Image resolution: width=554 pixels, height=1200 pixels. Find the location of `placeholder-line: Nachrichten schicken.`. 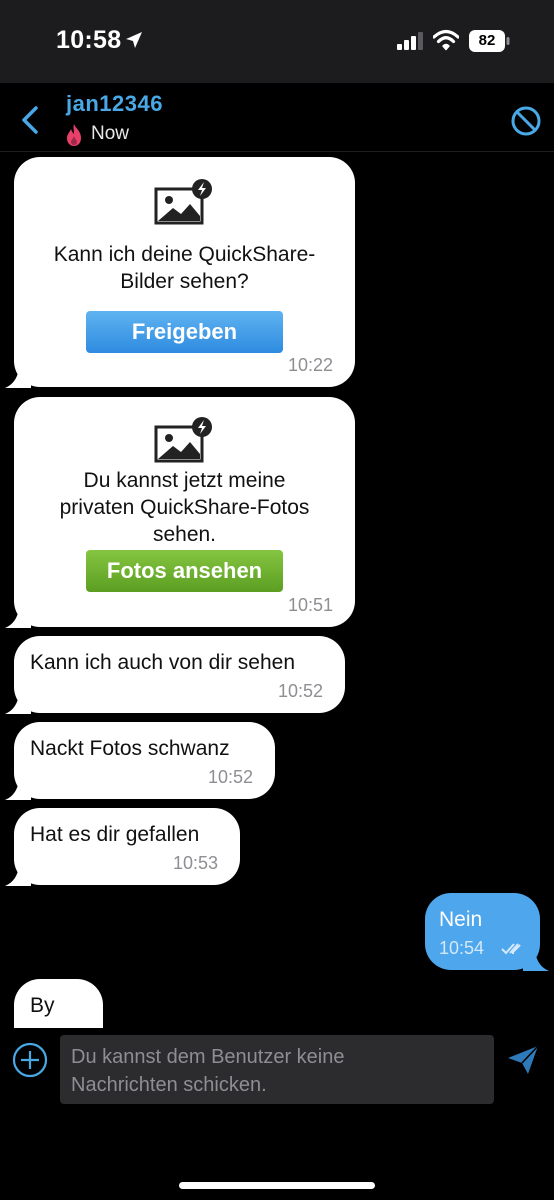

placeholder-line: Nachrichten schicken. is located at coordinates (169, 1085).